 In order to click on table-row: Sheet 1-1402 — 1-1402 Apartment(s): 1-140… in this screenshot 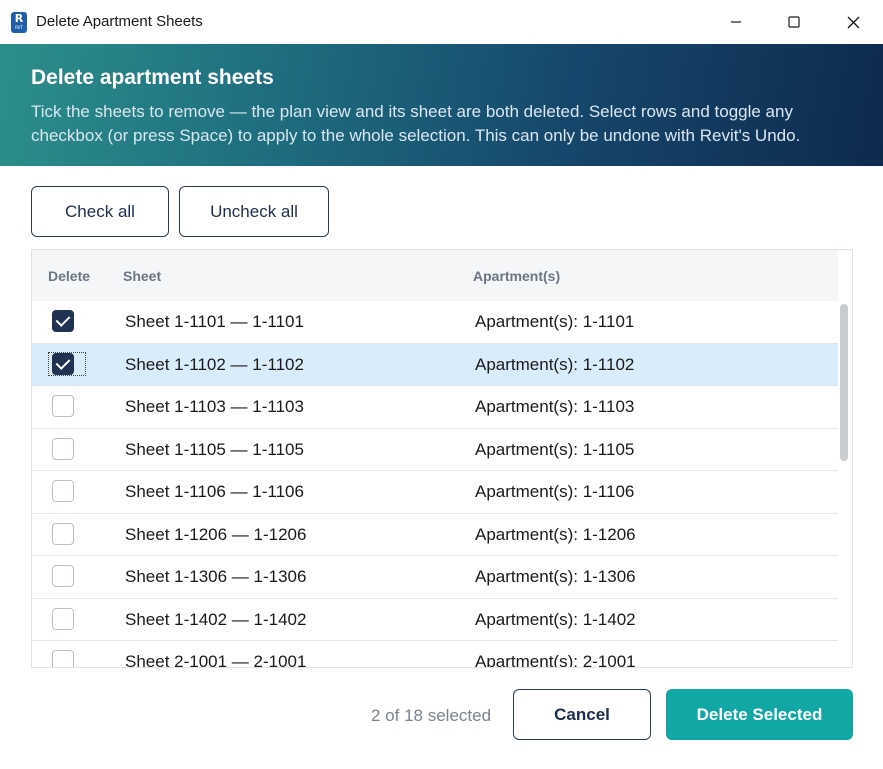, I will do `click(435, 620)`.